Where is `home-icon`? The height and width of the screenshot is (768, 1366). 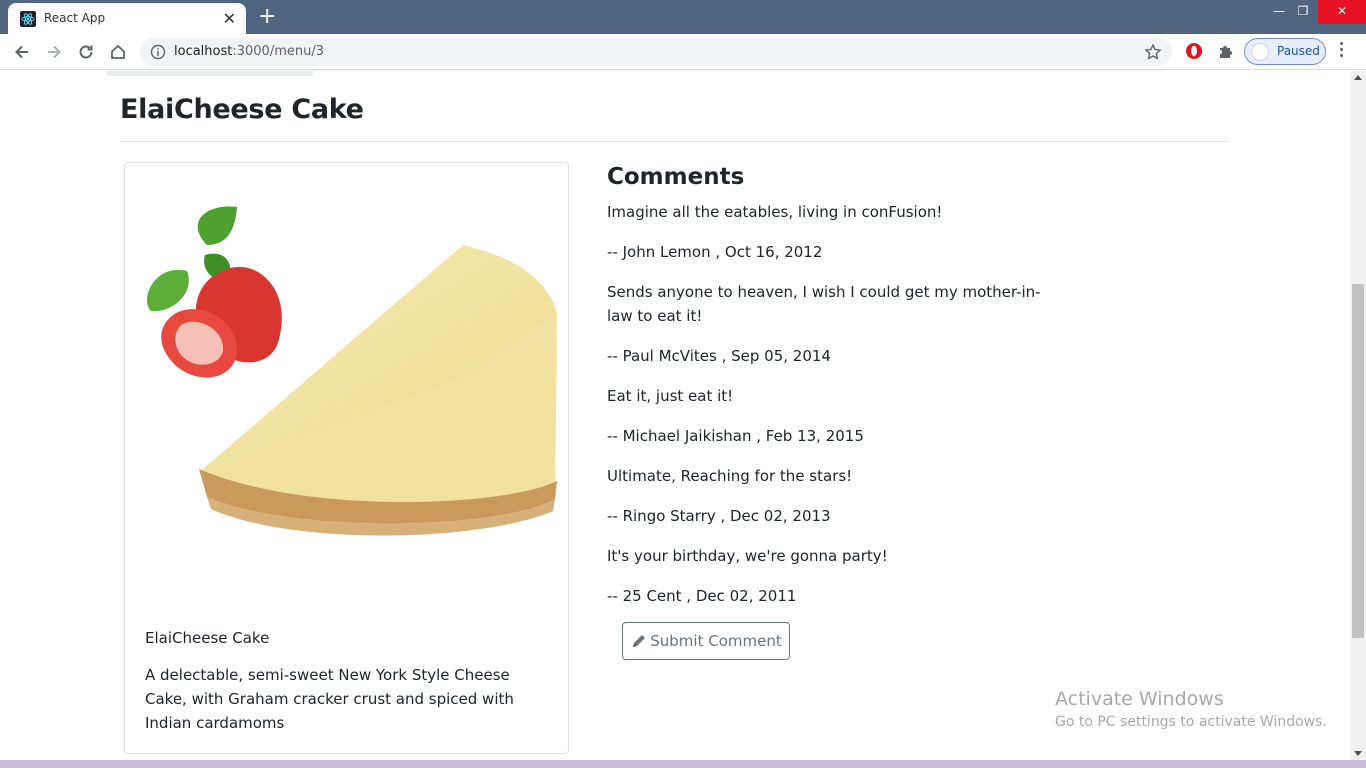 home-icon is located at coordinates (118, 51).